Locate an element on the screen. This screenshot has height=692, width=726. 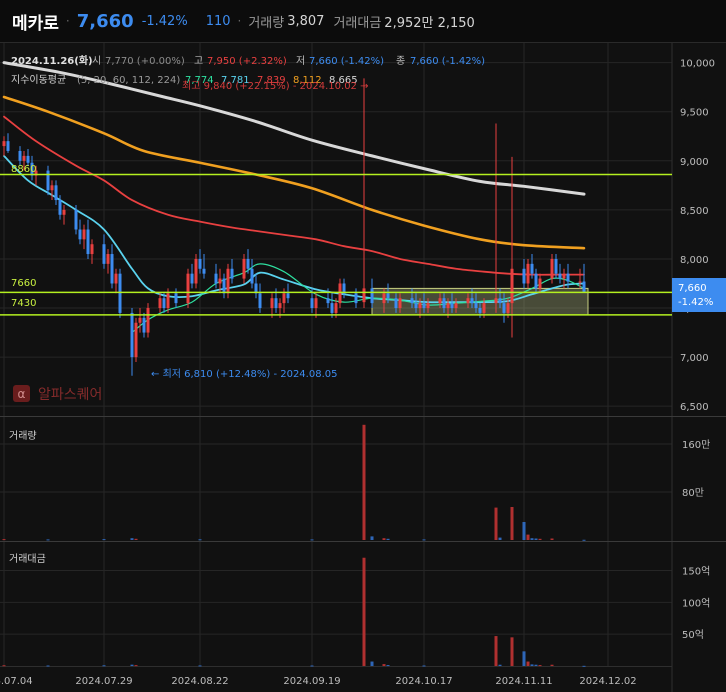
ma-periods: (5, 20, 60, 112, 224) is located at coordinates (128, 80).